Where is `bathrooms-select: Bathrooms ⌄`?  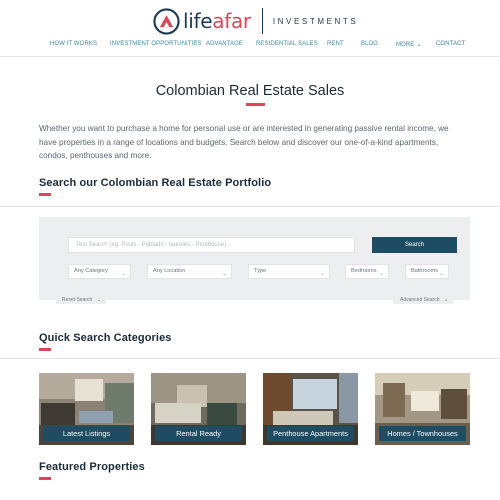
bathrooms-select: Bathrooms ⌄ is located at coordinates (427, 271).